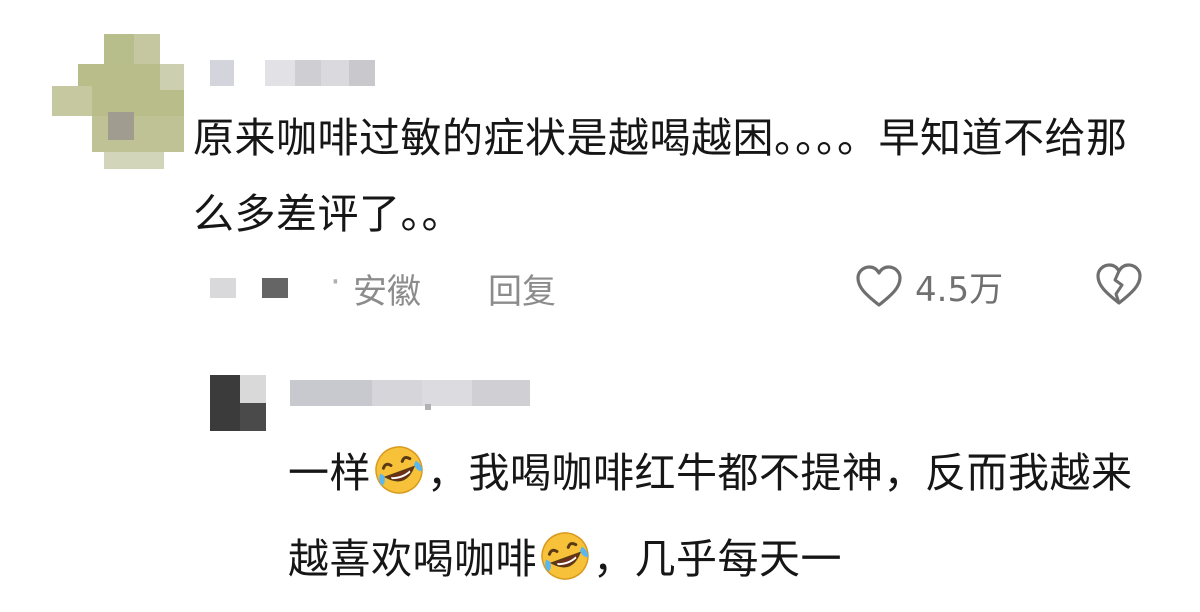  Describe the element at coordinates (685, 286) in the screenshot. I see `main-comment-meta-row: · 安徽 回复 4.5万` at that location.